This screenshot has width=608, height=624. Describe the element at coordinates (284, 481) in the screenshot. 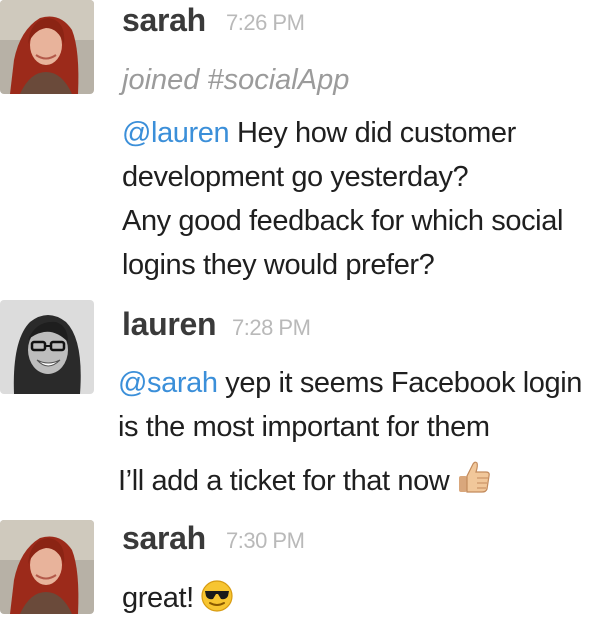

I see `message-text: I’ll add a ticket for that now` at that location.